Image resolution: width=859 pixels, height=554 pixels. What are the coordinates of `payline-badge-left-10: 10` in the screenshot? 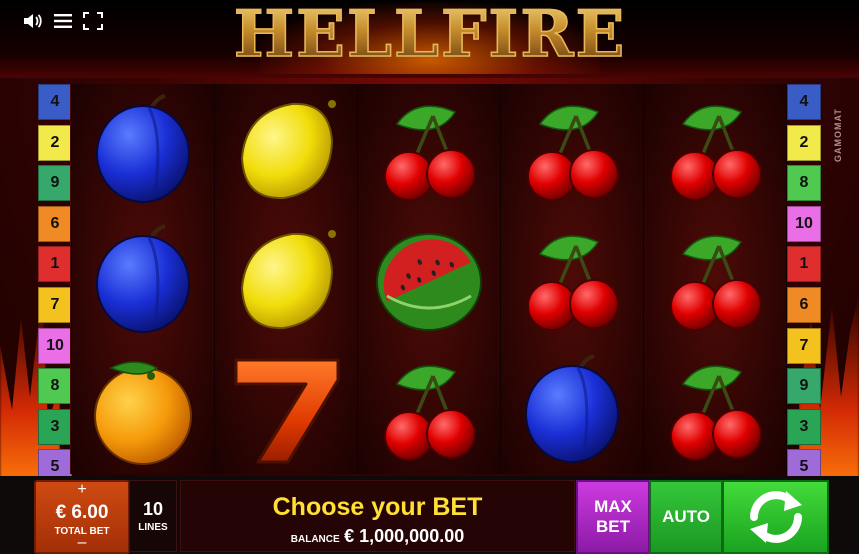 It's located at (55, 345).